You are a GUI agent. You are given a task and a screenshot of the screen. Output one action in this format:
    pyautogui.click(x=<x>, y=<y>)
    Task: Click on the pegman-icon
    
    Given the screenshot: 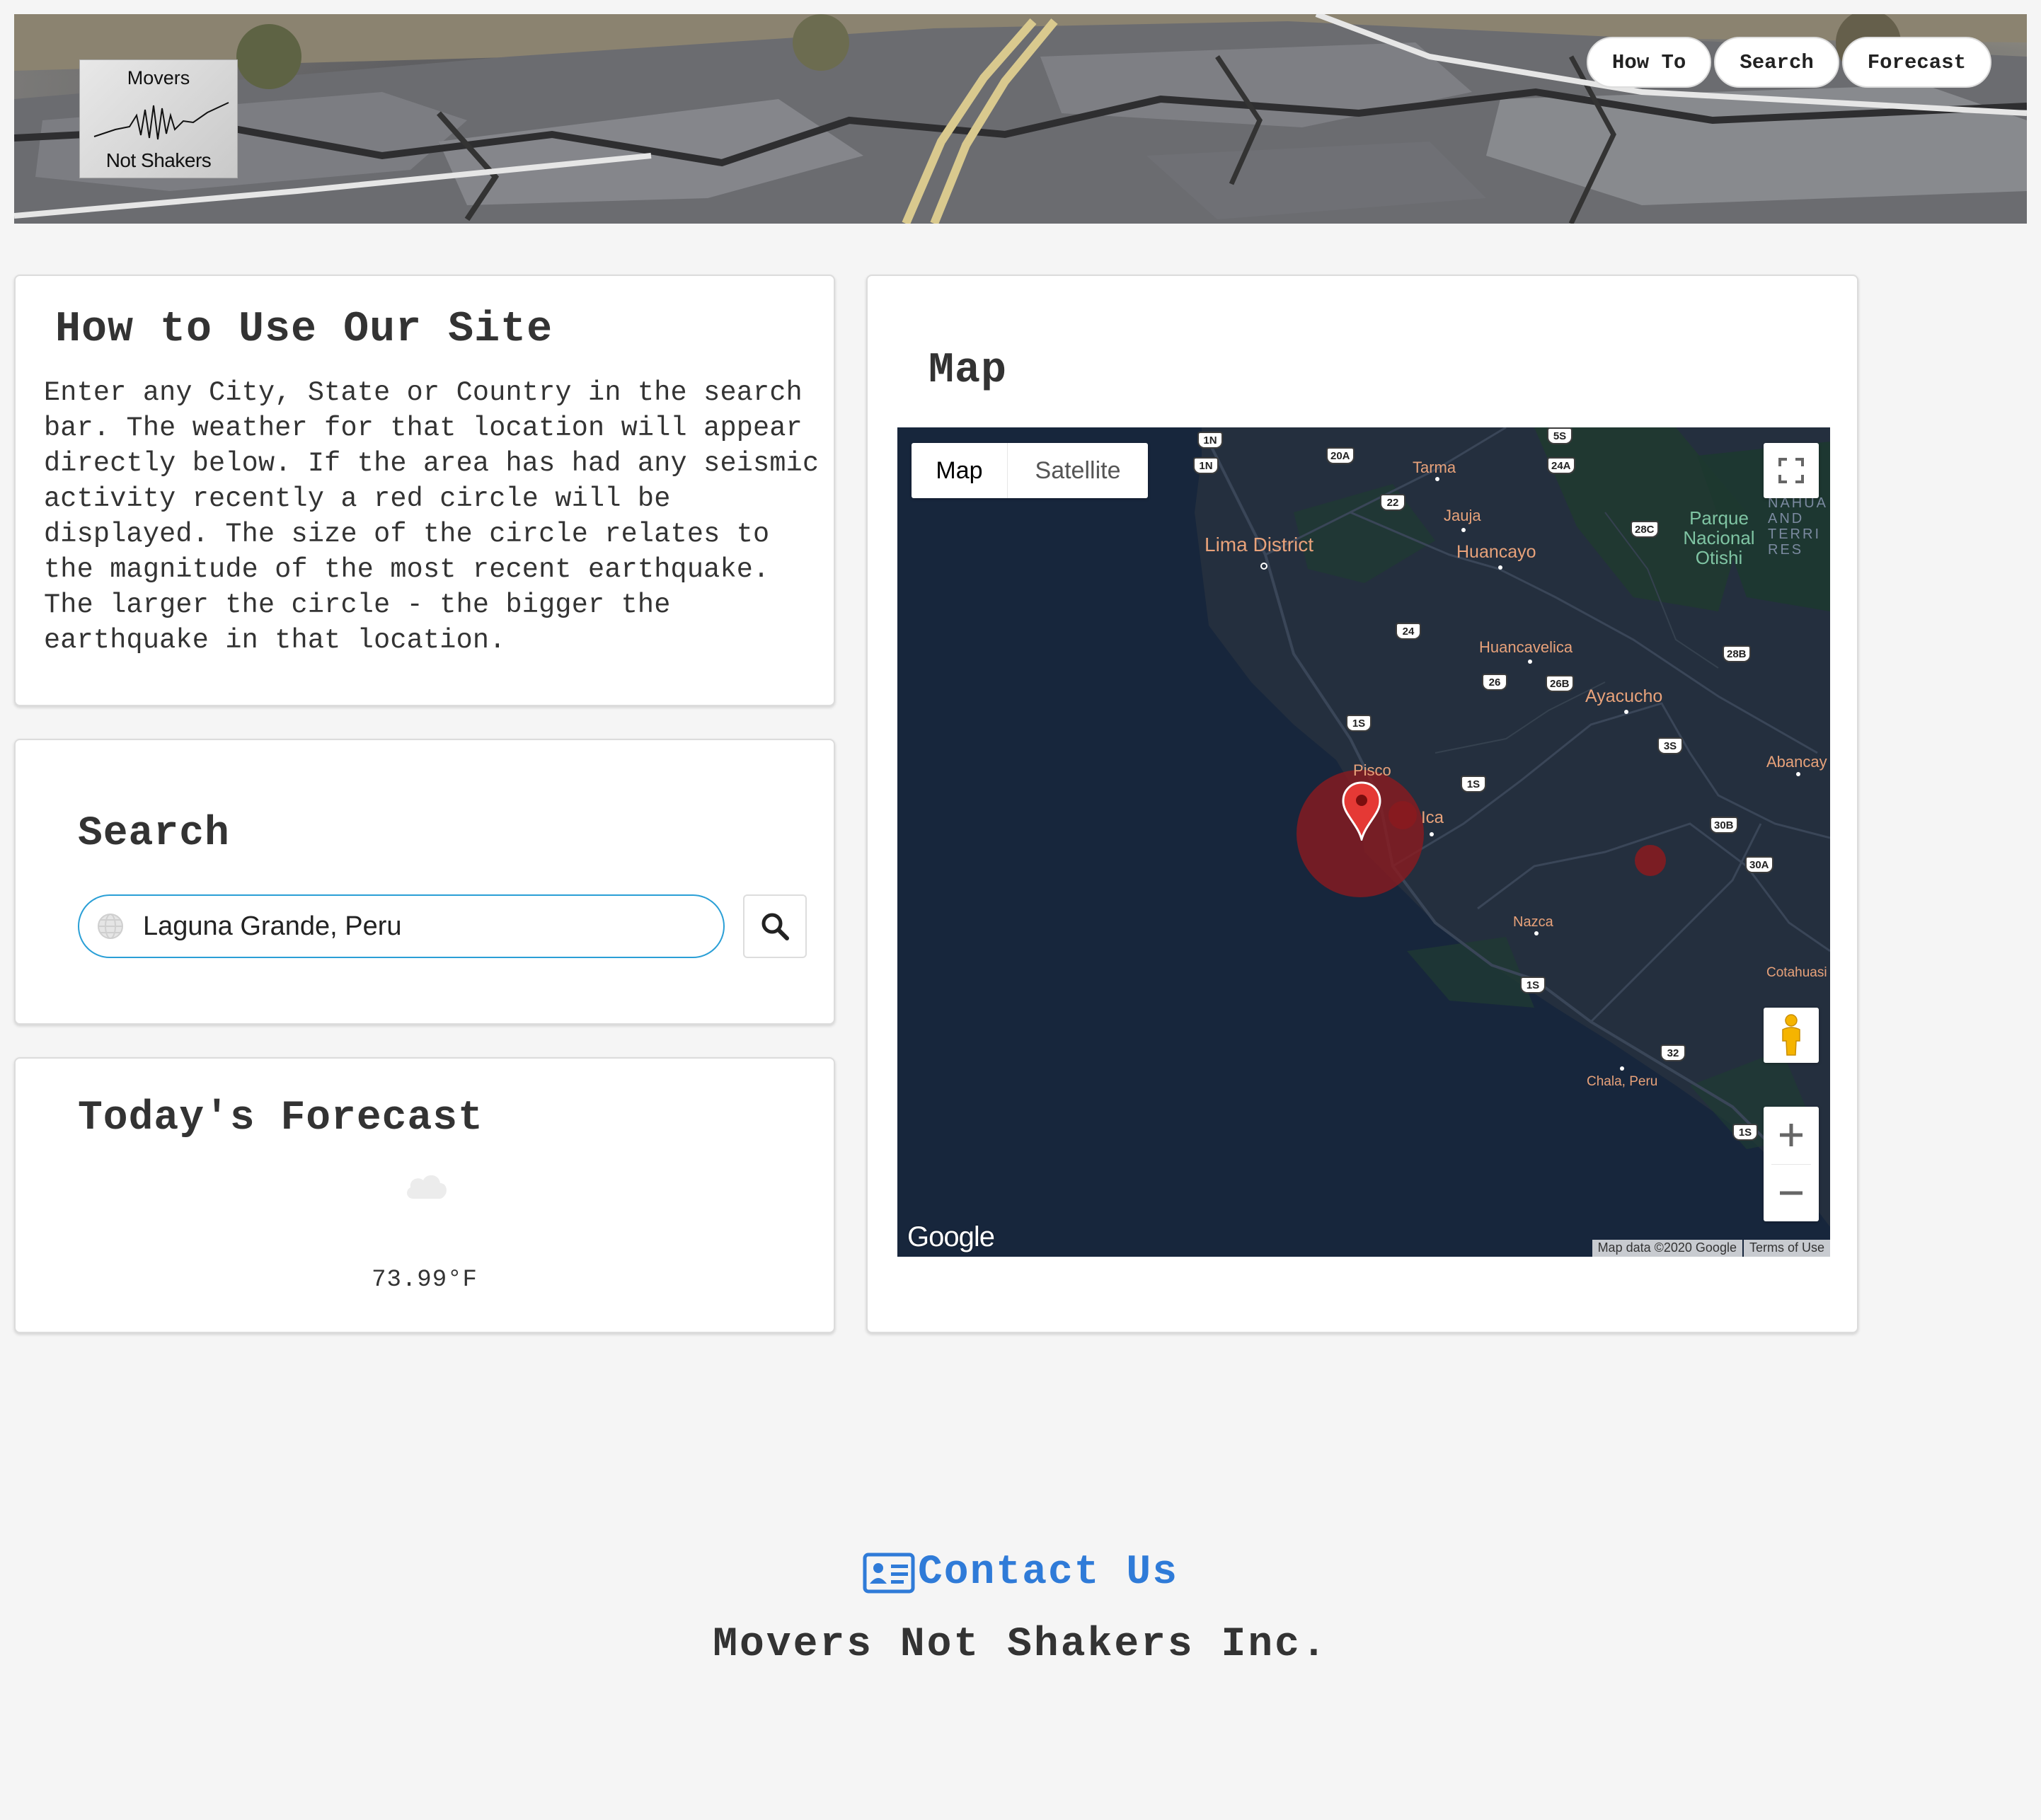 What is the action you would take?
    pyautogui.click(x=1791, y=1035)
    